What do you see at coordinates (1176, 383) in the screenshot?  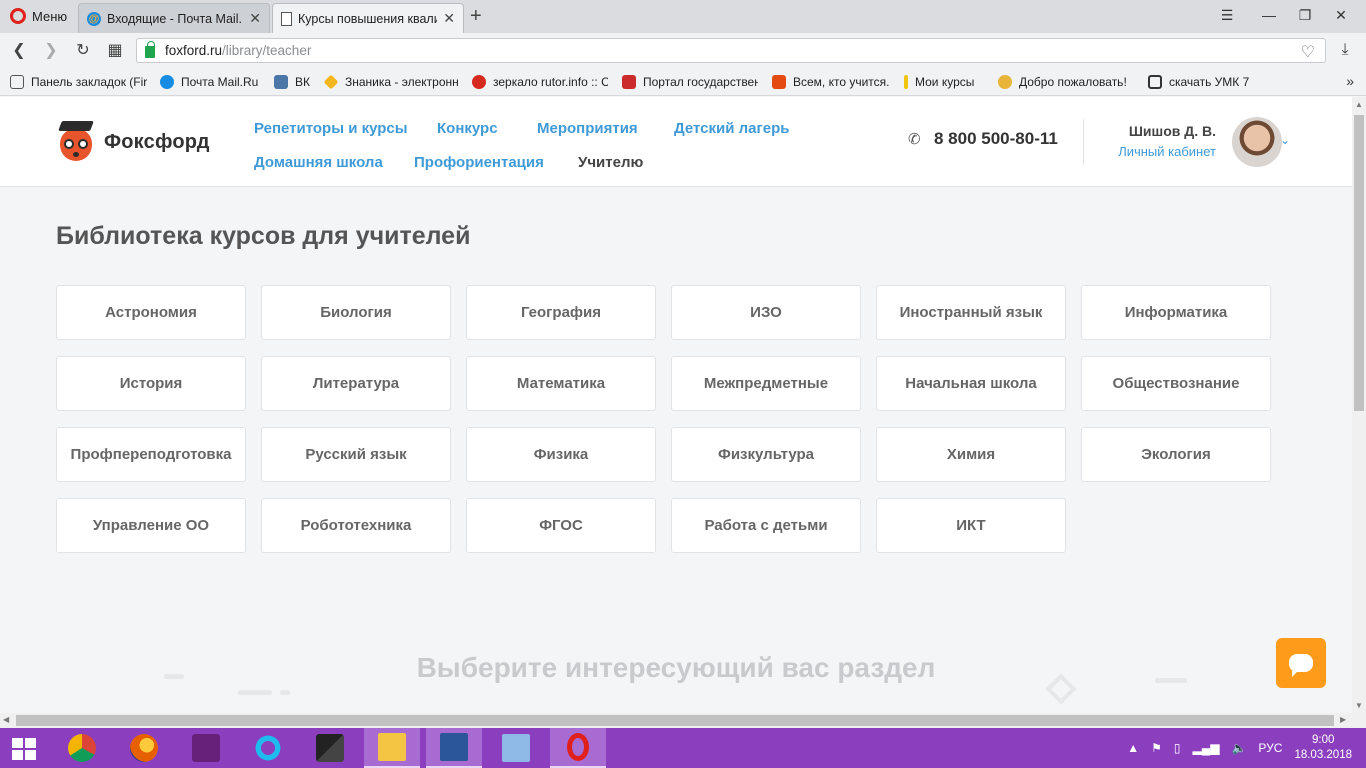 I see `subject-social-studies: Обществознание` at bounding box center [1176, 383].